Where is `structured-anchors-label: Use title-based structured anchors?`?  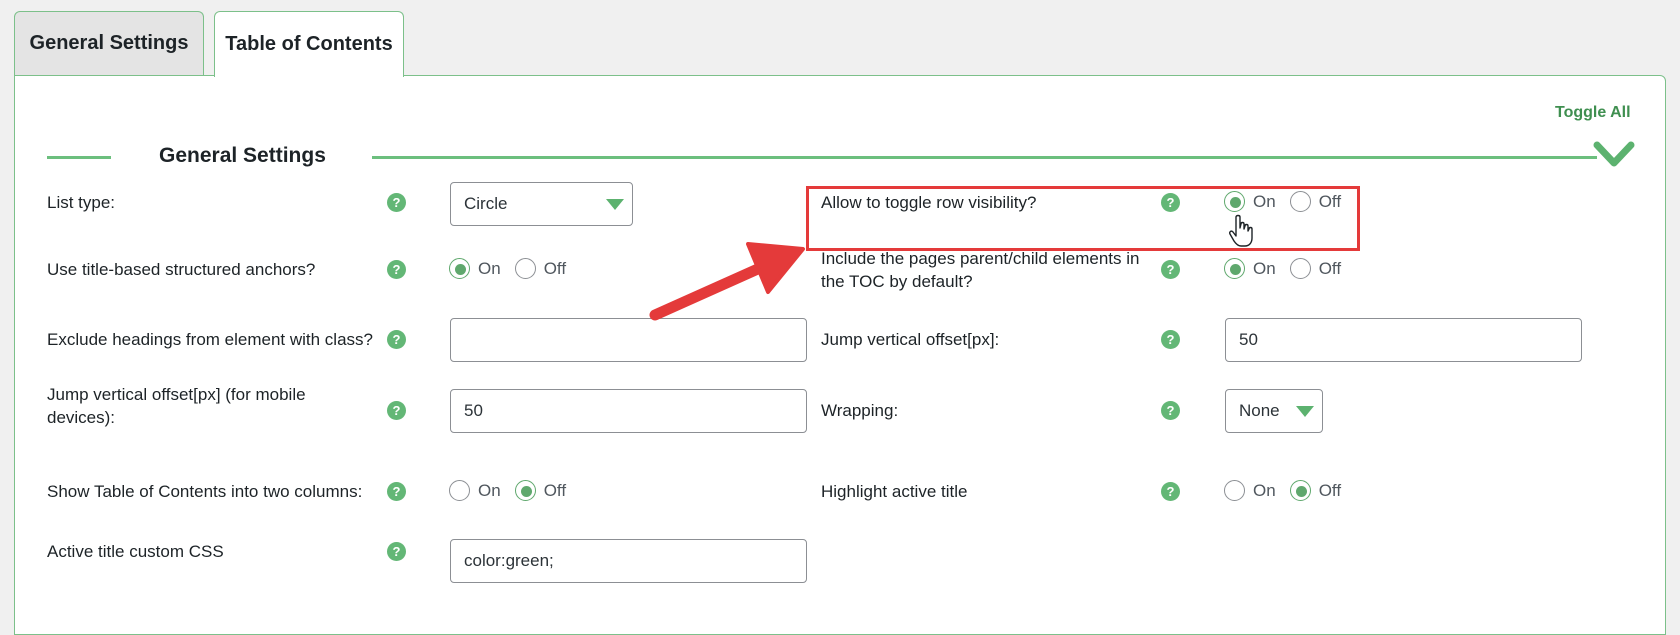 structured-anchors-label: Use title-based structured anchors? is located at coordinates (181, 269).